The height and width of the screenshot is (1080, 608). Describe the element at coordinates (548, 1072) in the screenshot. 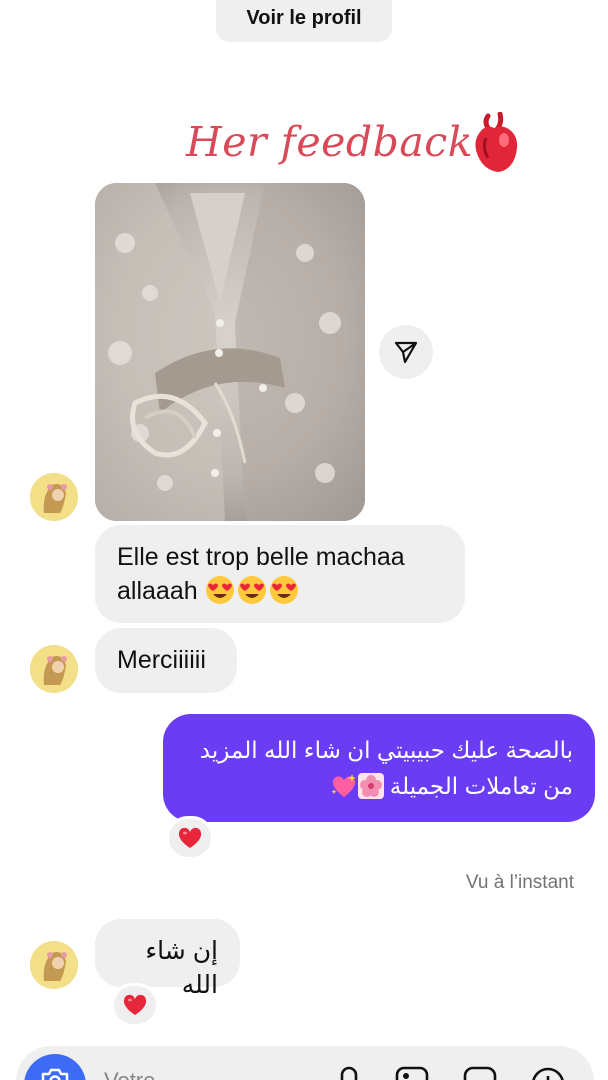

I see `add-icon` at that location.